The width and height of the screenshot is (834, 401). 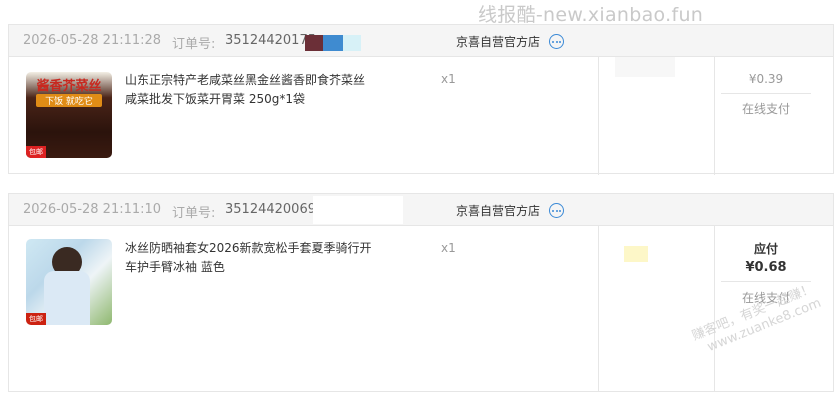 I want to click on due-label: 应付, so click(x=765, y=249).